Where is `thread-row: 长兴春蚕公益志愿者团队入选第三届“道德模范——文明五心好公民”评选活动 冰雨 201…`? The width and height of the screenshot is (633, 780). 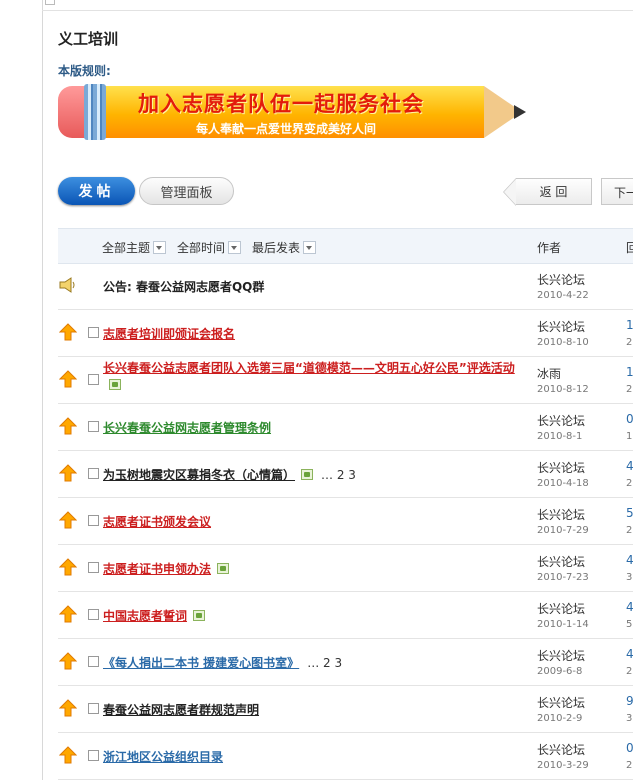 thread-row: 长兴春蚕公益志愿者团队入选第三届“道德模范——文明五心好公民”评选活动 冰雨 201… is located at coordinates (345, 380).